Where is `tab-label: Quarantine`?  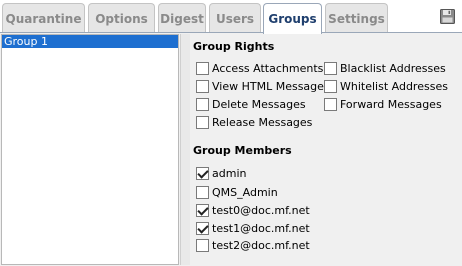 tab-label: Quarantine is located at coordinates (43, 18).